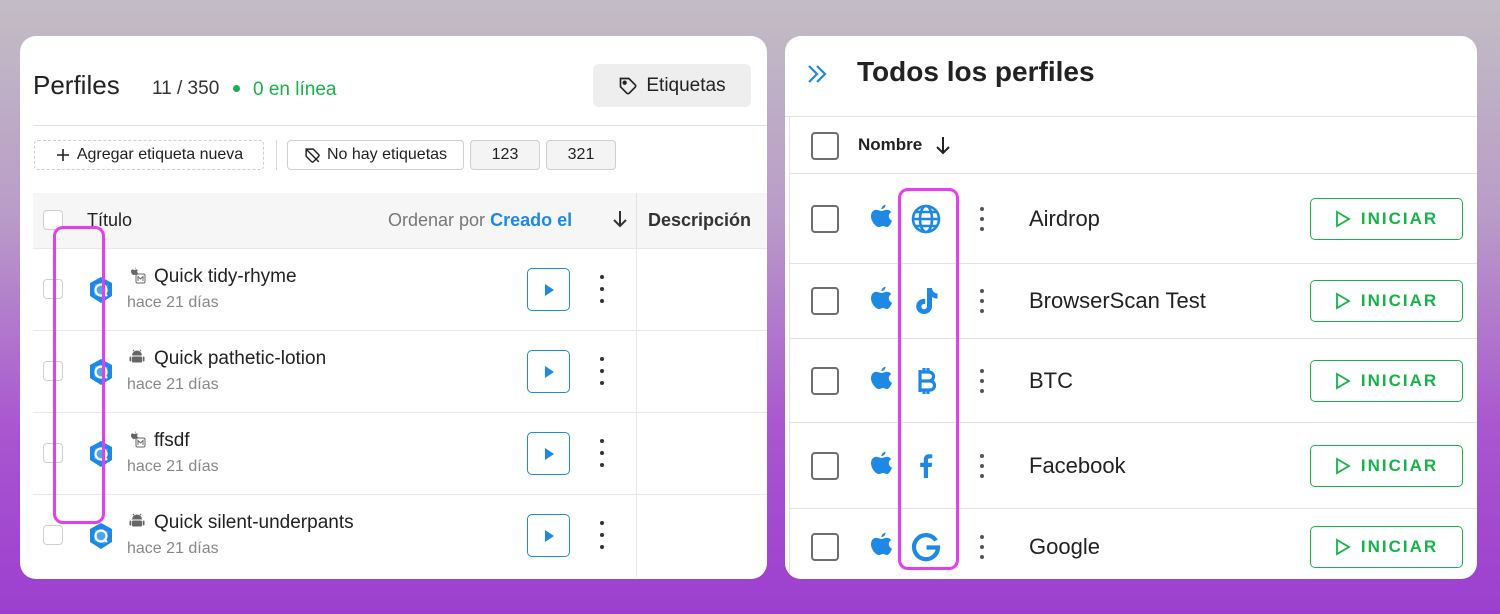 The height and width of the screenshot is (614, 1500). I want to click on highlight-box-app-icons, so click(79, 375).